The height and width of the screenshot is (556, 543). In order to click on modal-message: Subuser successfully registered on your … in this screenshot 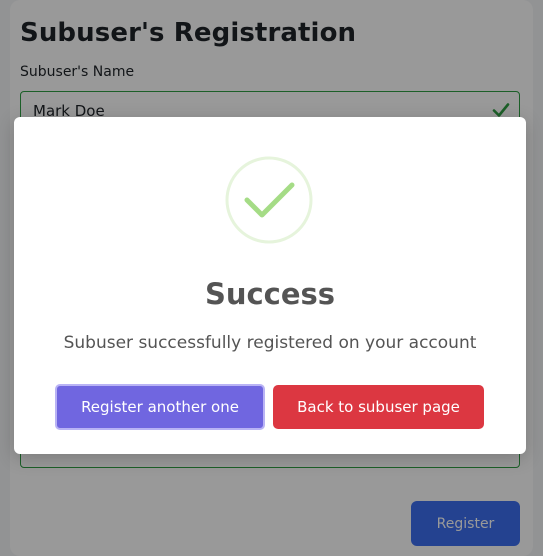, I will do `click(270, 343)`.